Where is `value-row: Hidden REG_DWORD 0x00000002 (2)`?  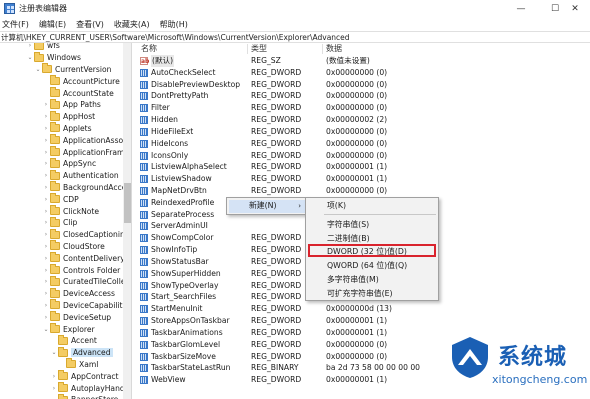 value-row: Hidden REG_DWORD 0x00000002 (2) is located at coordinates (361, 120).